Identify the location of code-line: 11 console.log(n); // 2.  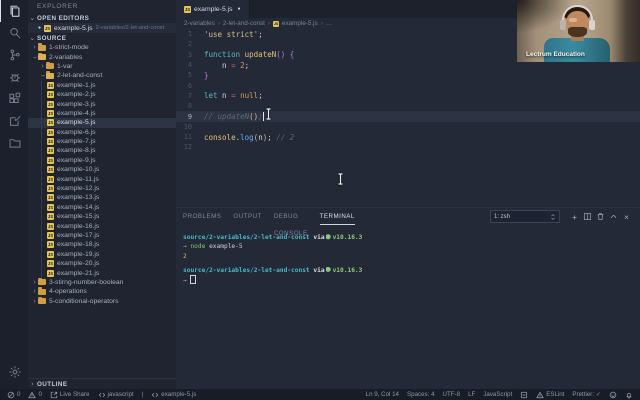
(408, 137).